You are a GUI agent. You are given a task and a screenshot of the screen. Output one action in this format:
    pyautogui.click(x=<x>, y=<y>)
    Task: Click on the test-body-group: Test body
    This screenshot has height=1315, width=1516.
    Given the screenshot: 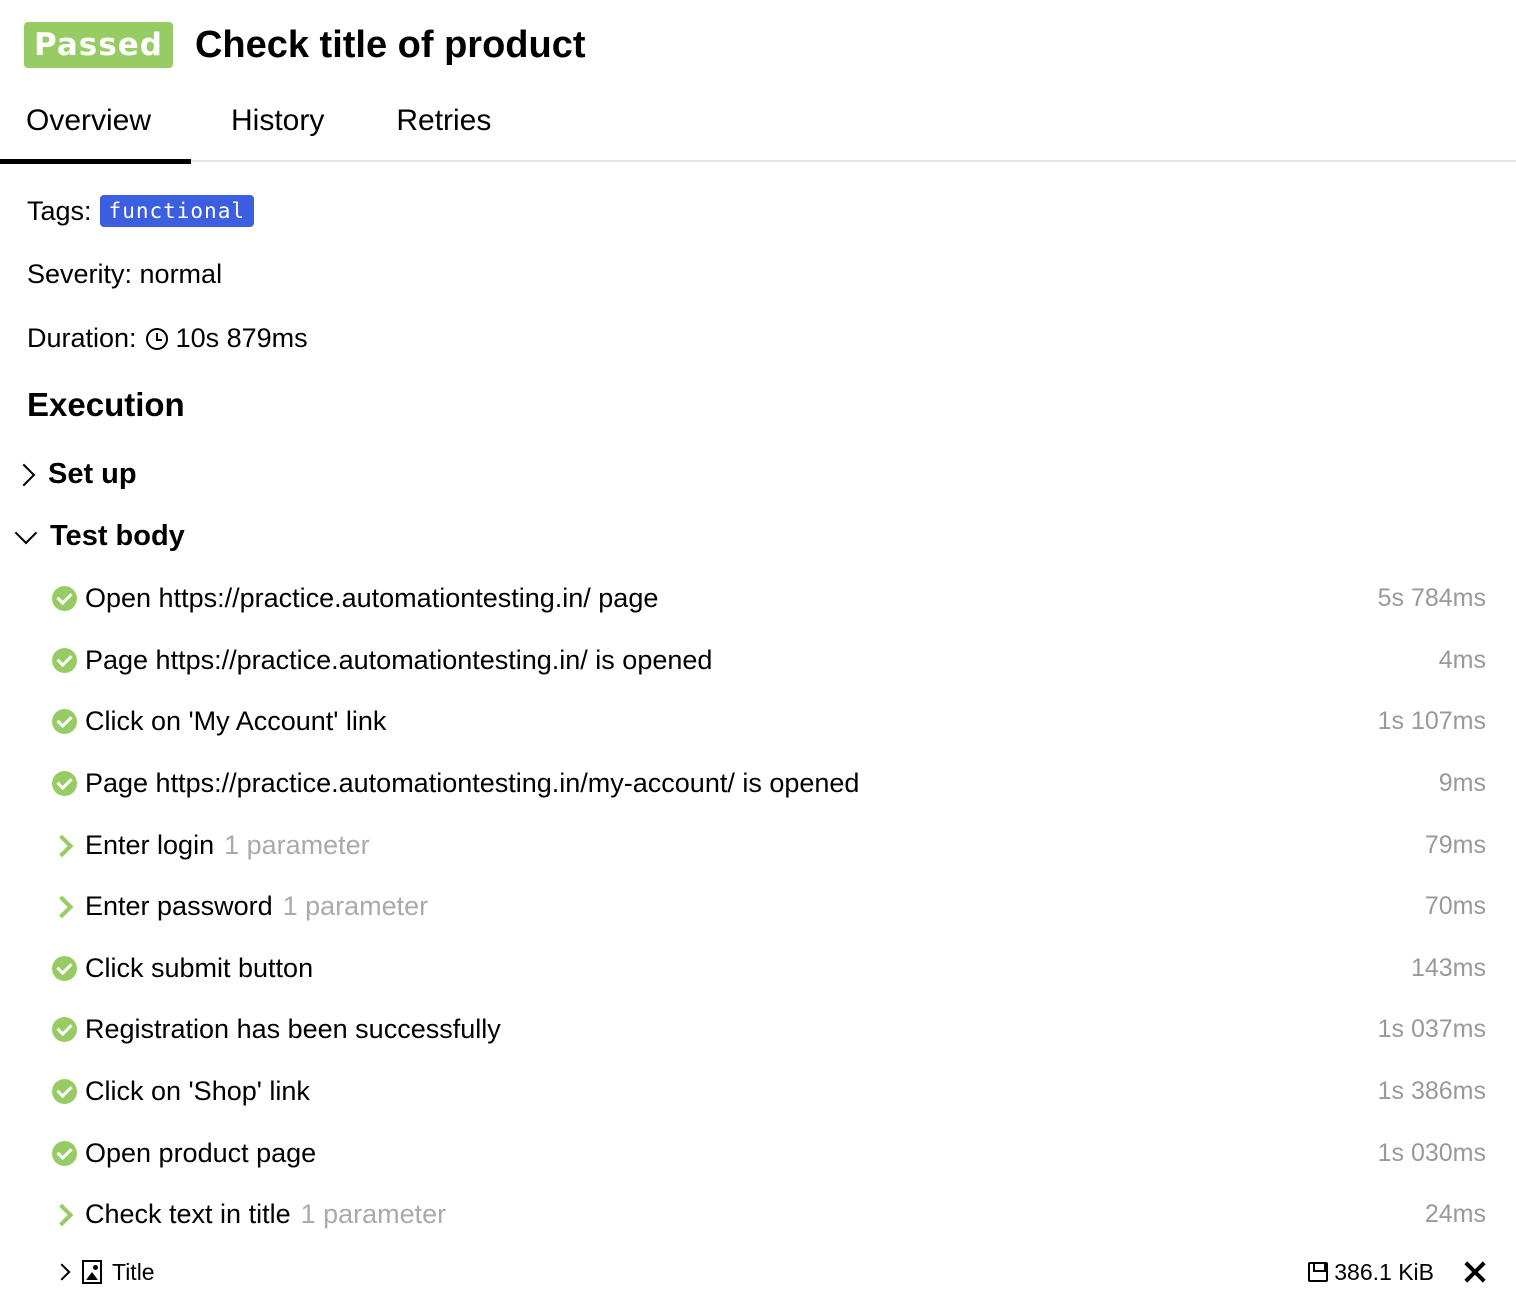 What is the action you would take?
    pyautogui.click(x=99, y=536)
    